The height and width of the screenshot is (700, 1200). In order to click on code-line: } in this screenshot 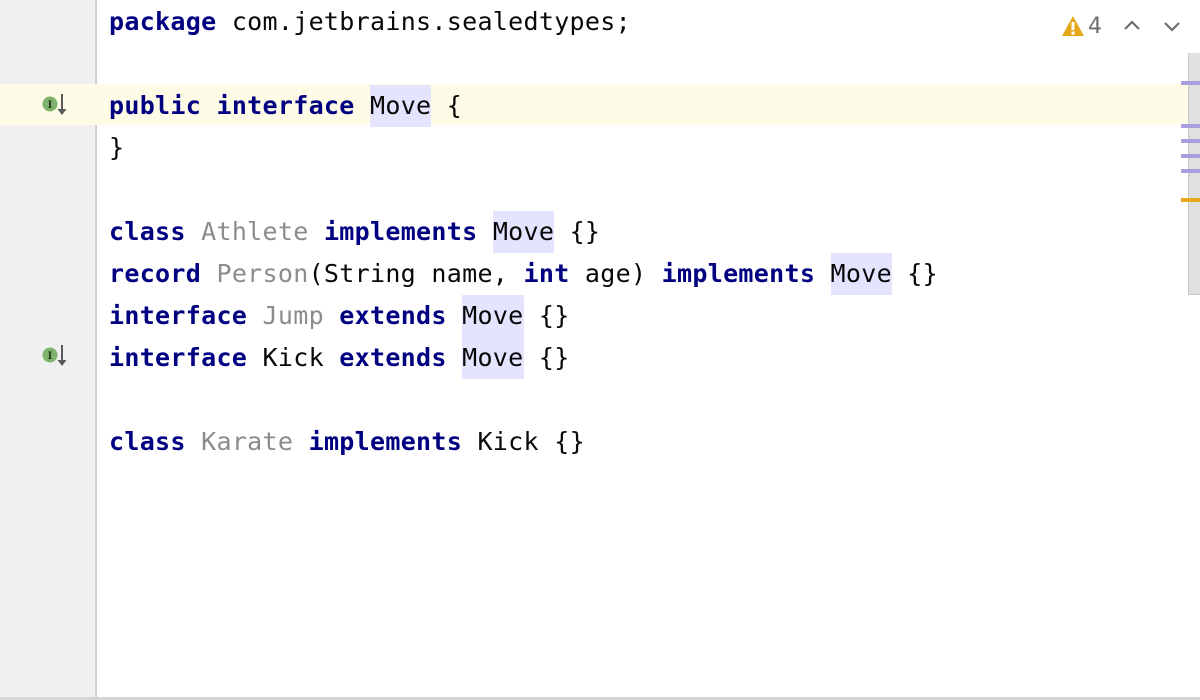, I will do `click(116, 148)`.